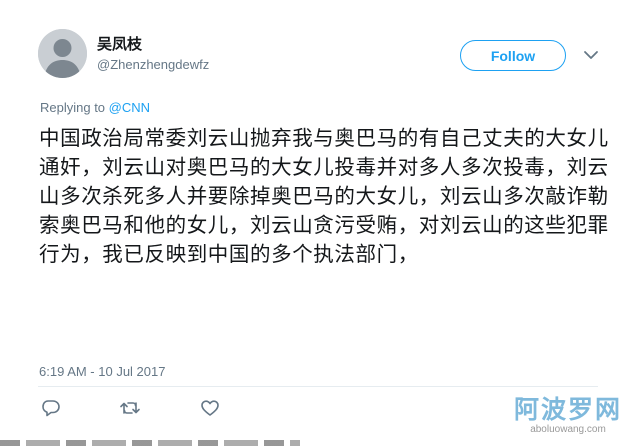 The width and height of the screenshot is (639, 446). What do you see at coordinates (119, 43) in the screenshot?
I see `author-display-name: 吴凤枝` at bounding box center [119, 43].